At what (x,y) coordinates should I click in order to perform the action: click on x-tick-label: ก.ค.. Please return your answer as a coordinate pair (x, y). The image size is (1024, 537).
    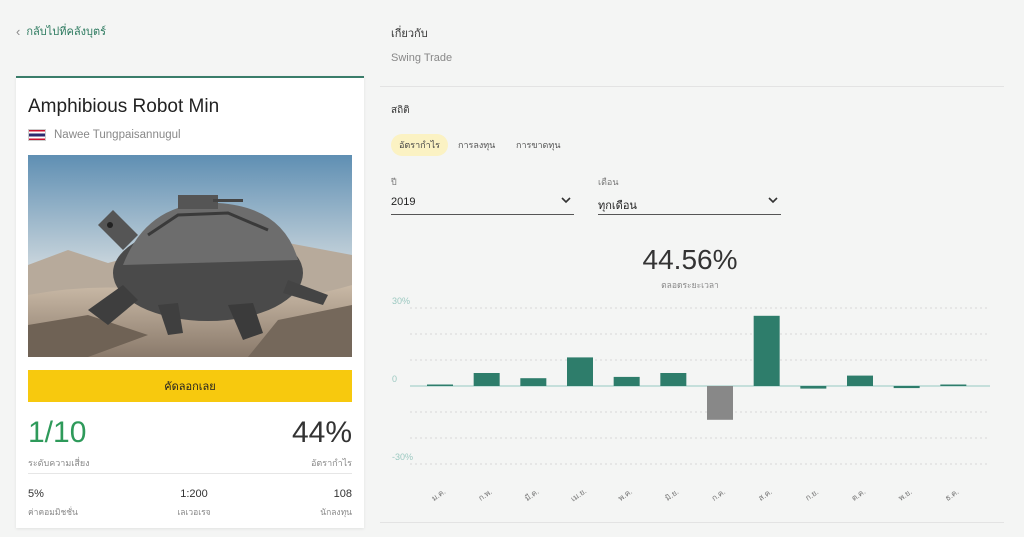
    Looking at the image, I should click on (718, 495).